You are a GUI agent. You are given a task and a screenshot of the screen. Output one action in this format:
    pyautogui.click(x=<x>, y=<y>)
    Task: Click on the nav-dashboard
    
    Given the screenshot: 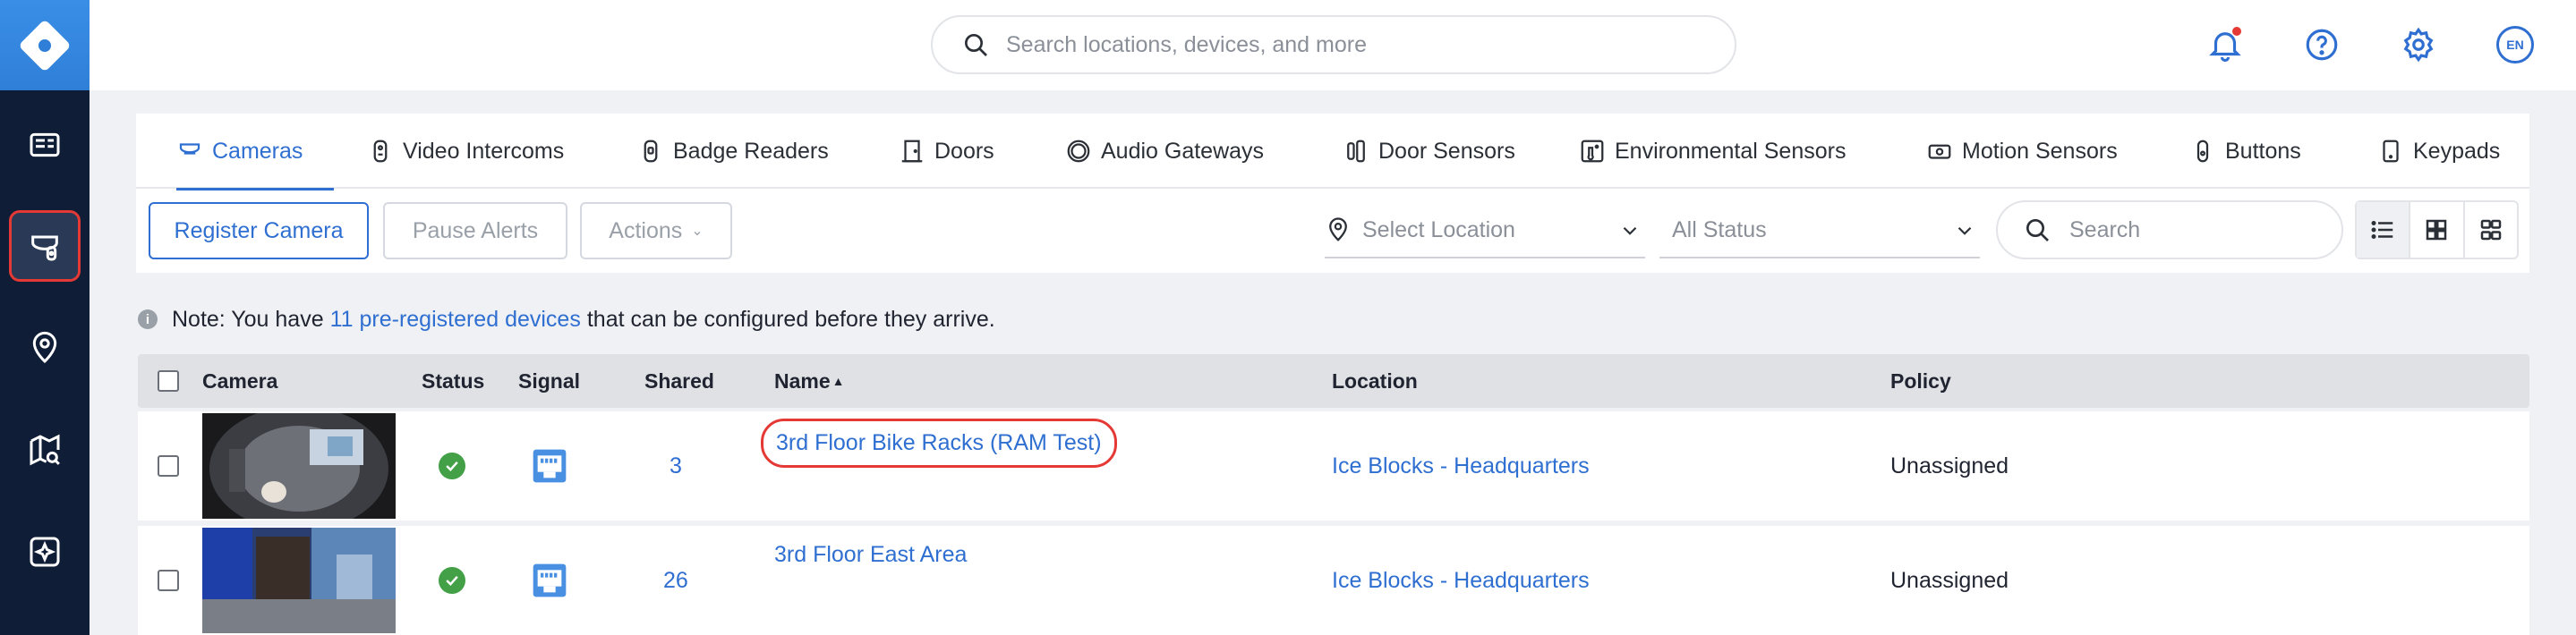 What is the action you would take?
    pyautogui.click(x=45, y=145)
    